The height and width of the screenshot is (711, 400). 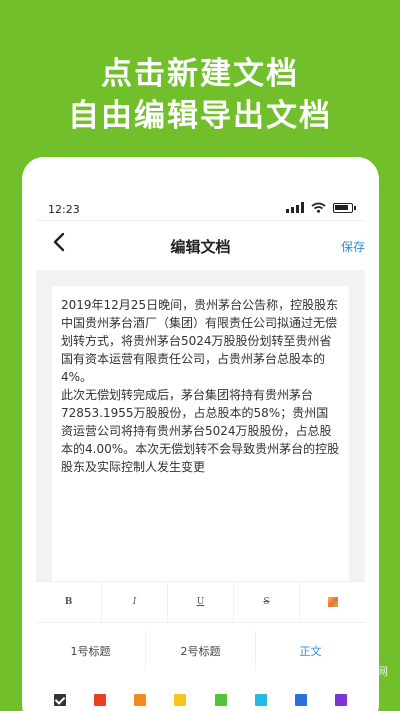 I want to click on promo-line-2: 自由编辑导出文档, so click(x=200, y=116).